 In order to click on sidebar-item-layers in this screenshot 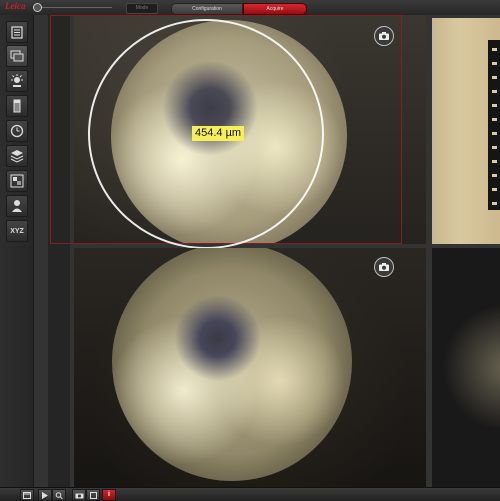, I will do `click(17, 156)`.